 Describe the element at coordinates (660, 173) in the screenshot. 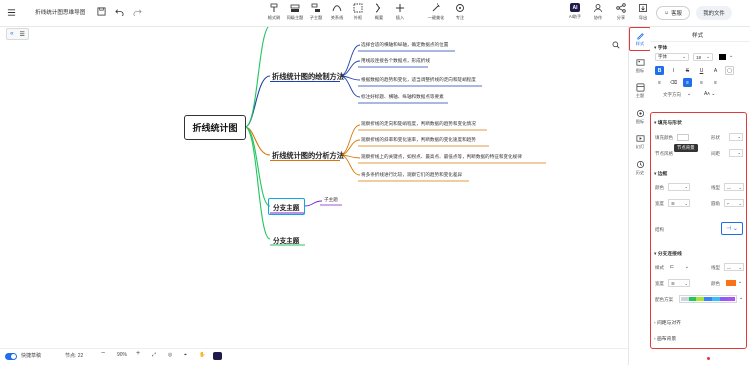

I see `border-section-title: ▾ 边框` at that location.